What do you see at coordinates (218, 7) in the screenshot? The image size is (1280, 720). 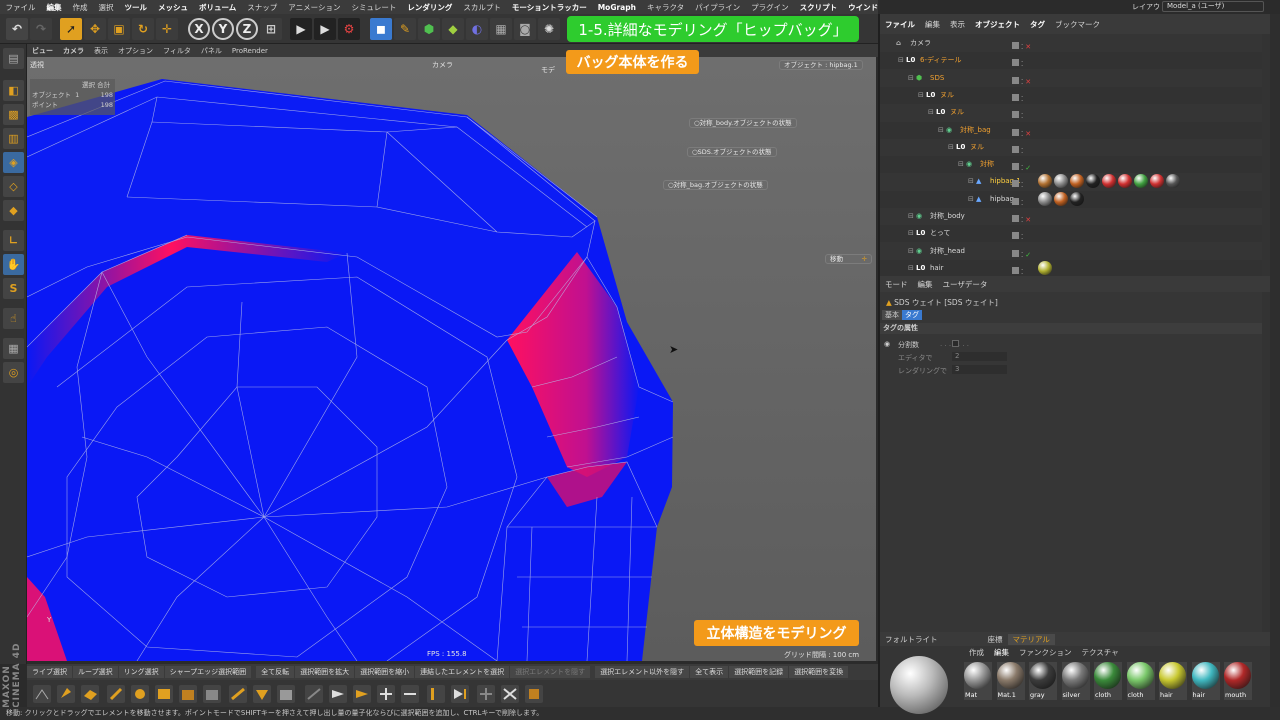 I see `menu-item: ボリューム` at bounding box center [218, 7].